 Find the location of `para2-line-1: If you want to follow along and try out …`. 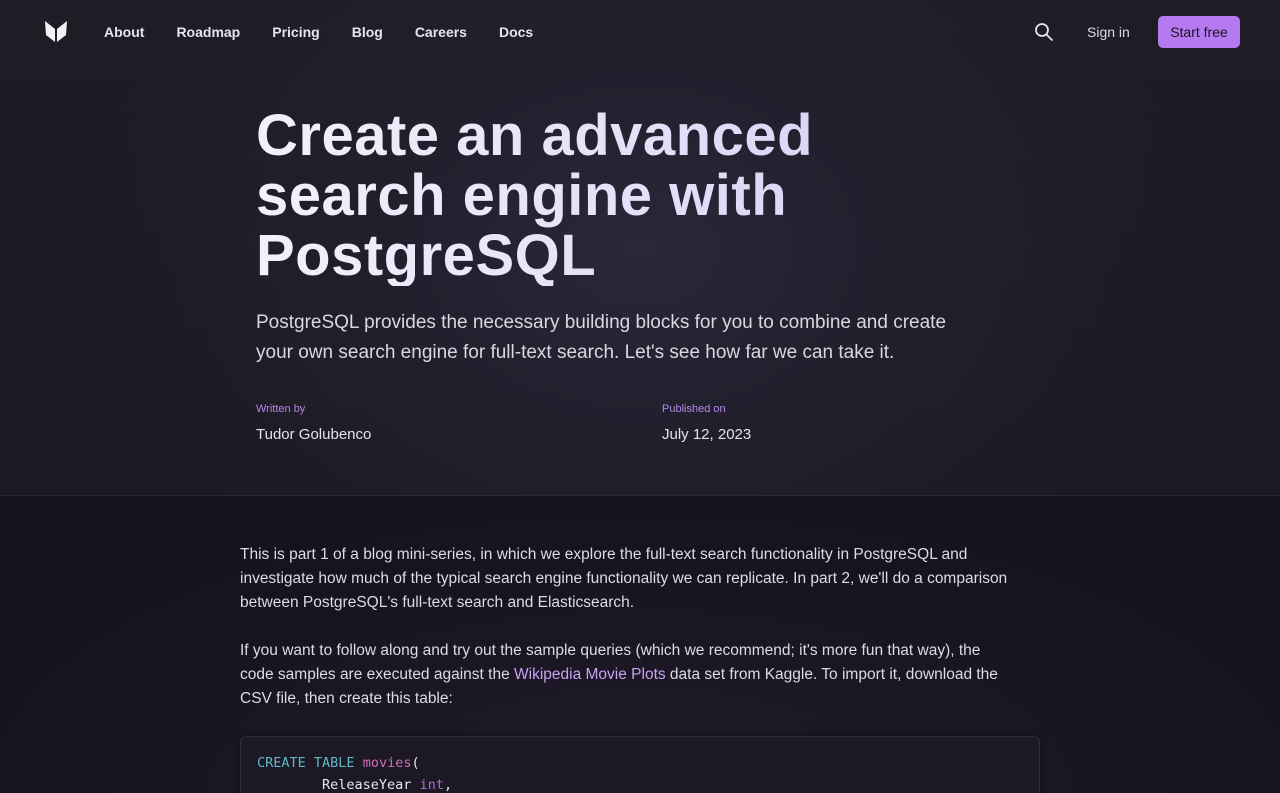

para2-line-1: If you want to follow along and try out … is located at coordinates (610, 650).